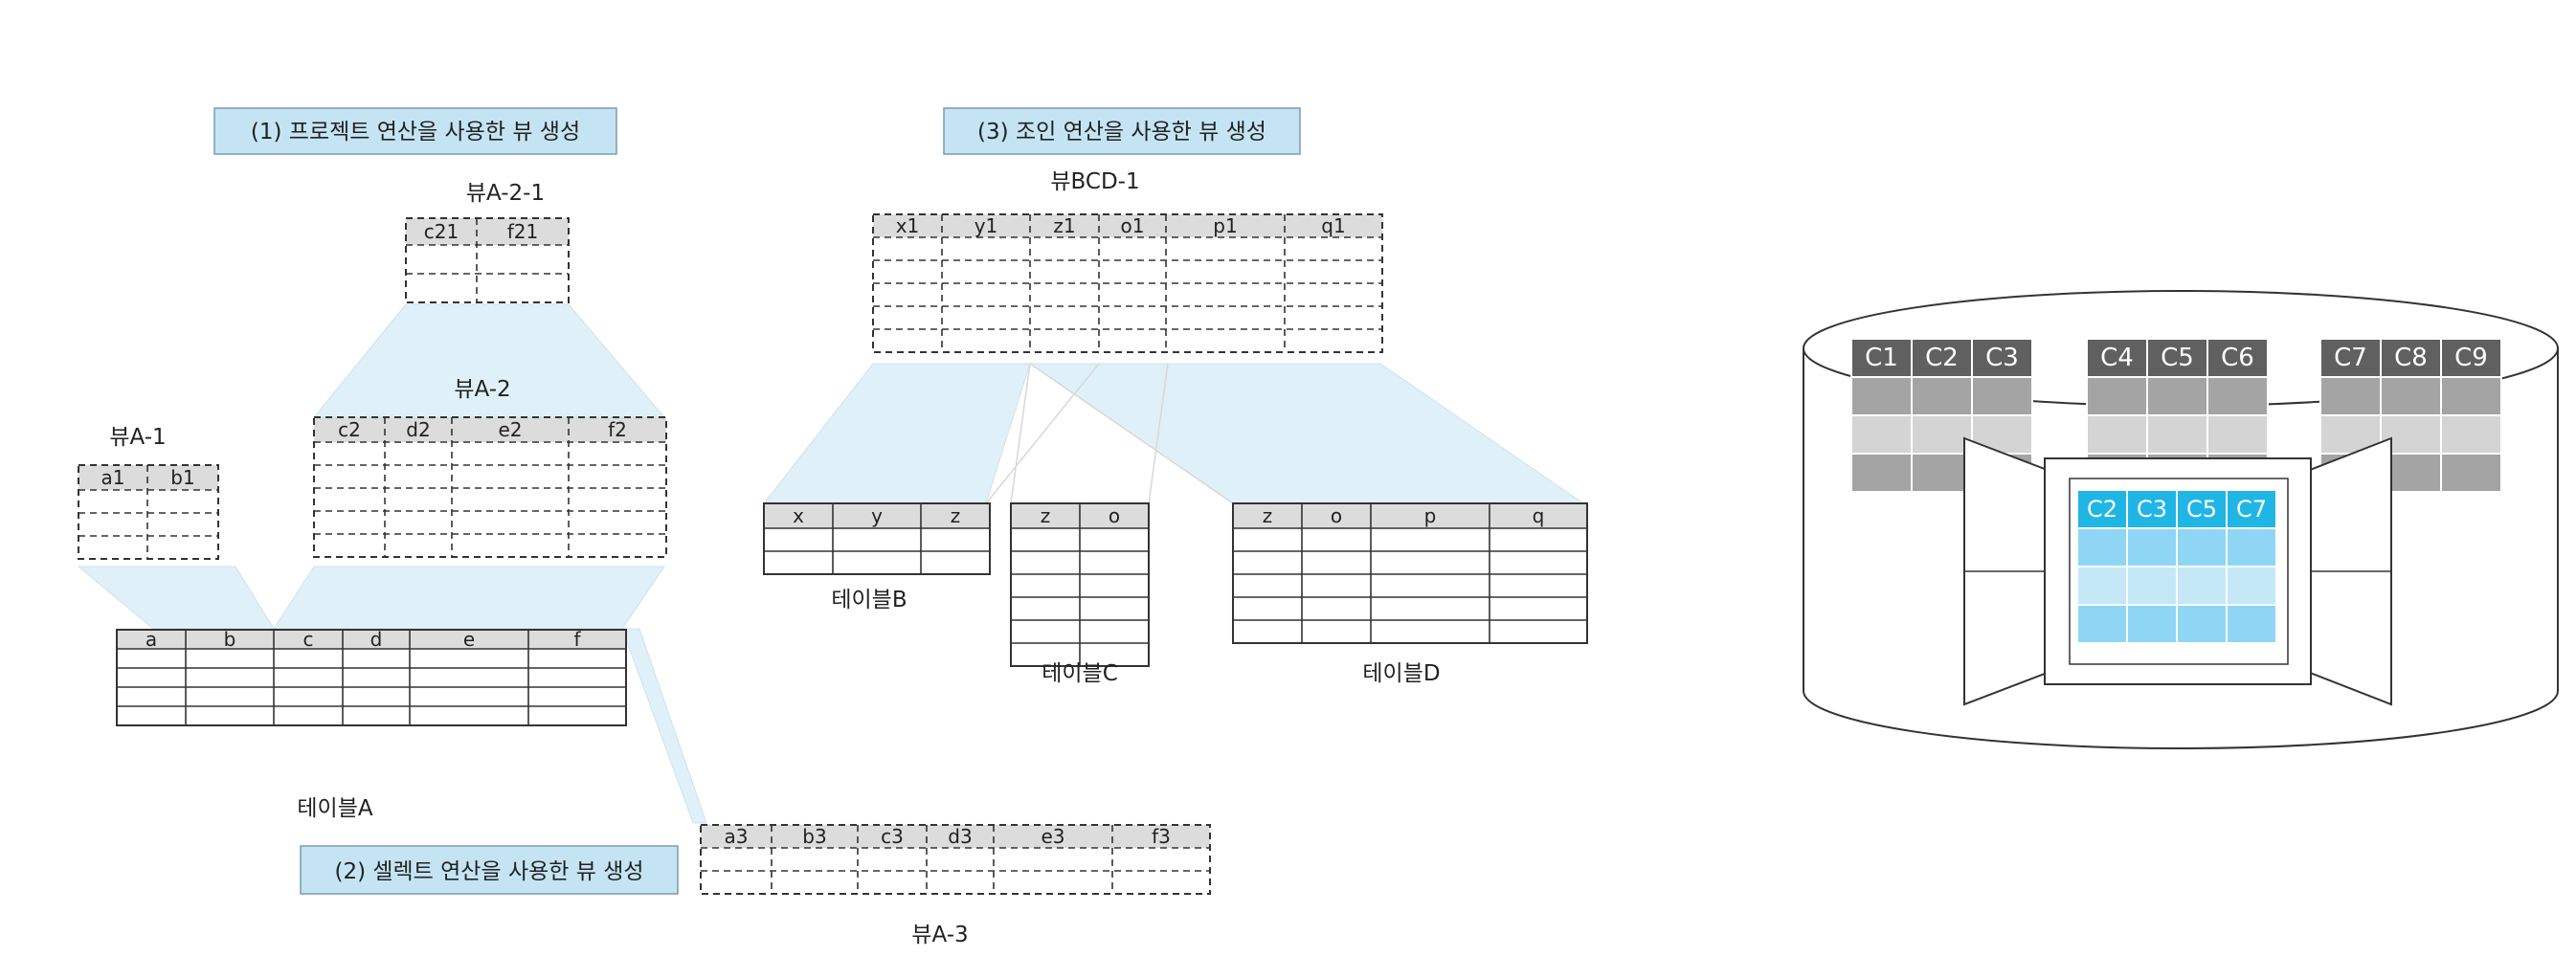  I want to click on base-column-label: C1, so click(1882, 358).